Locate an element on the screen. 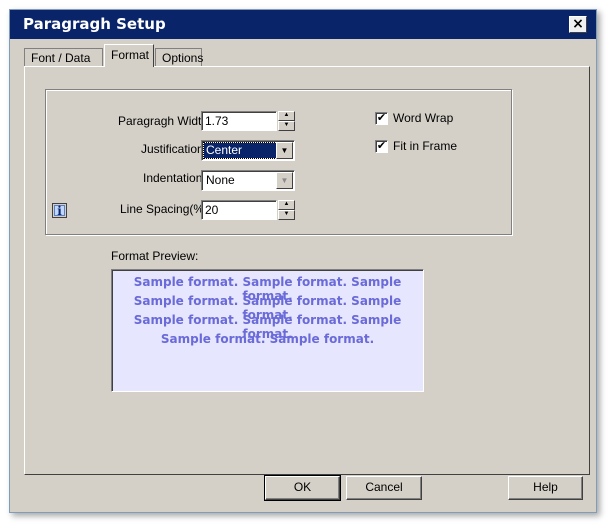 Image resolution: width=612 pixels, height=529 pixels. justification-label: Justification is located at coordinates (172, 149).